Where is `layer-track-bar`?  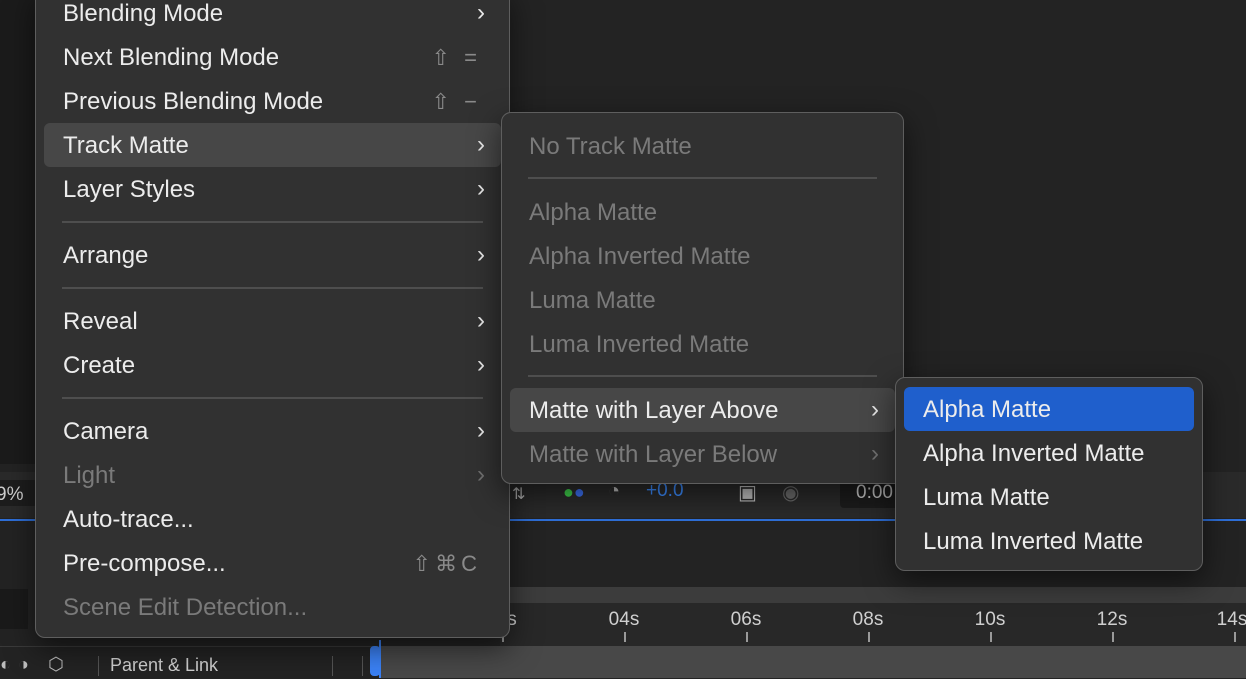
layer-track-bar is located at coordinates (813, 662).